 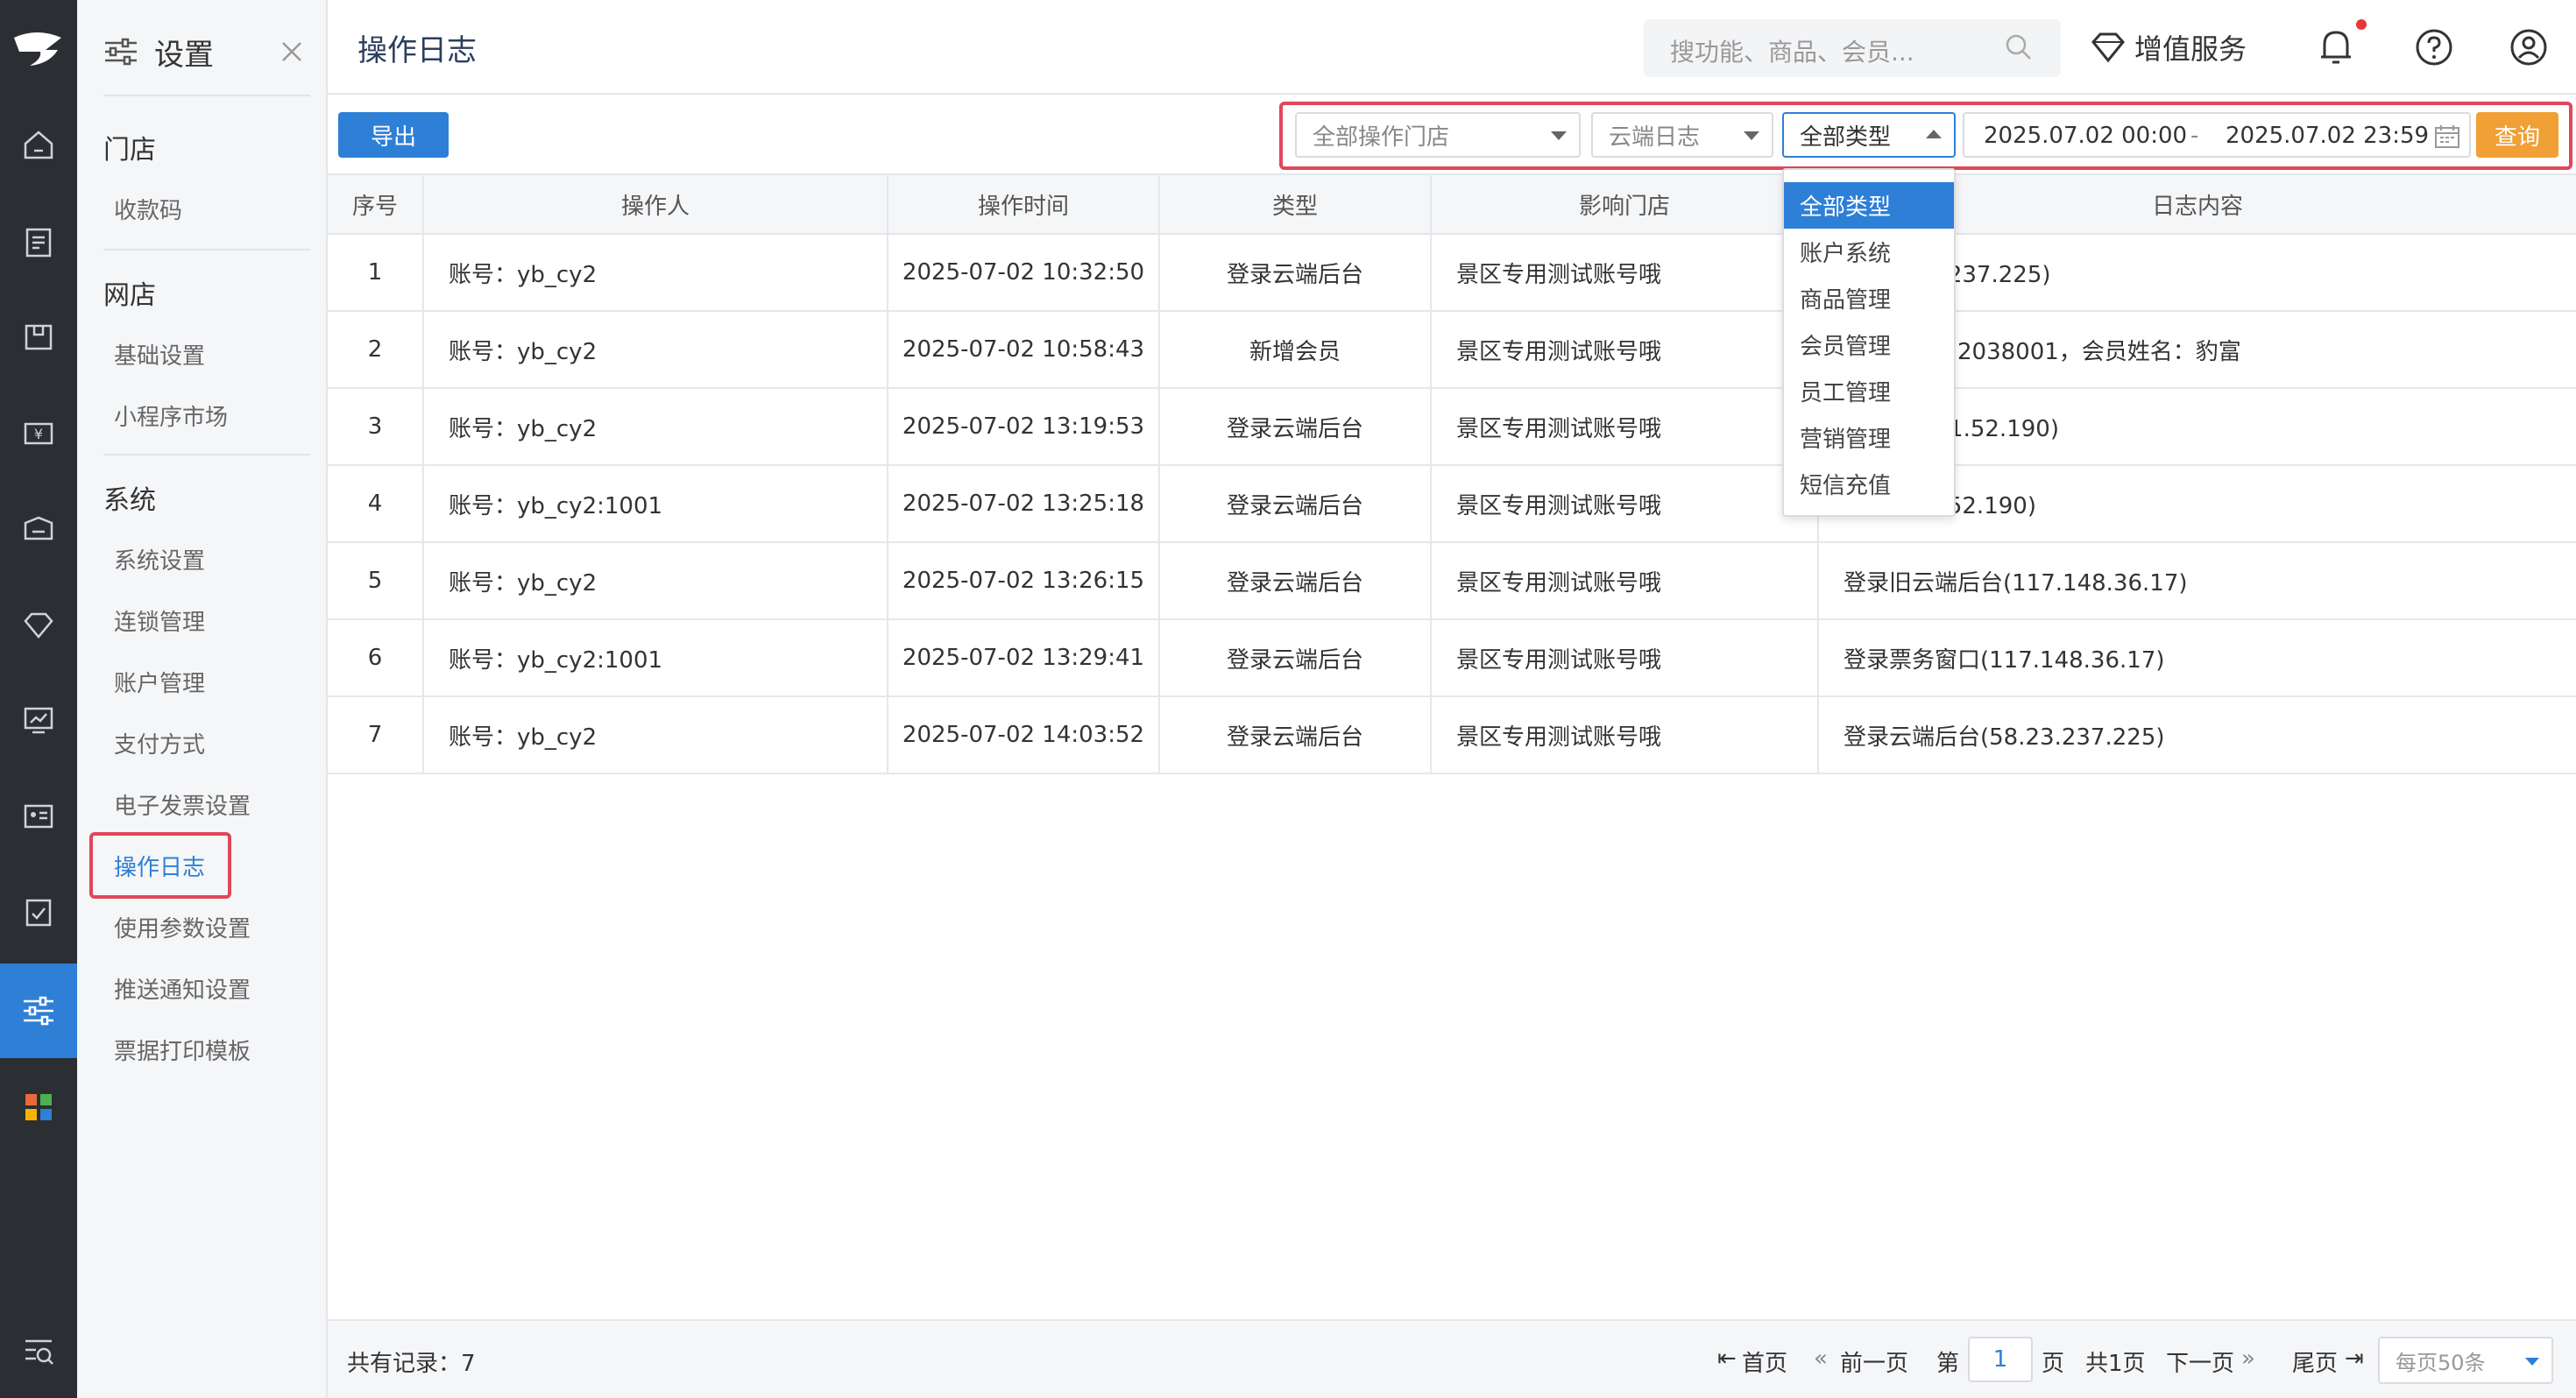 I want to click on sidebar-item-operation-log: 操作日志, so click(x=160, y=865).